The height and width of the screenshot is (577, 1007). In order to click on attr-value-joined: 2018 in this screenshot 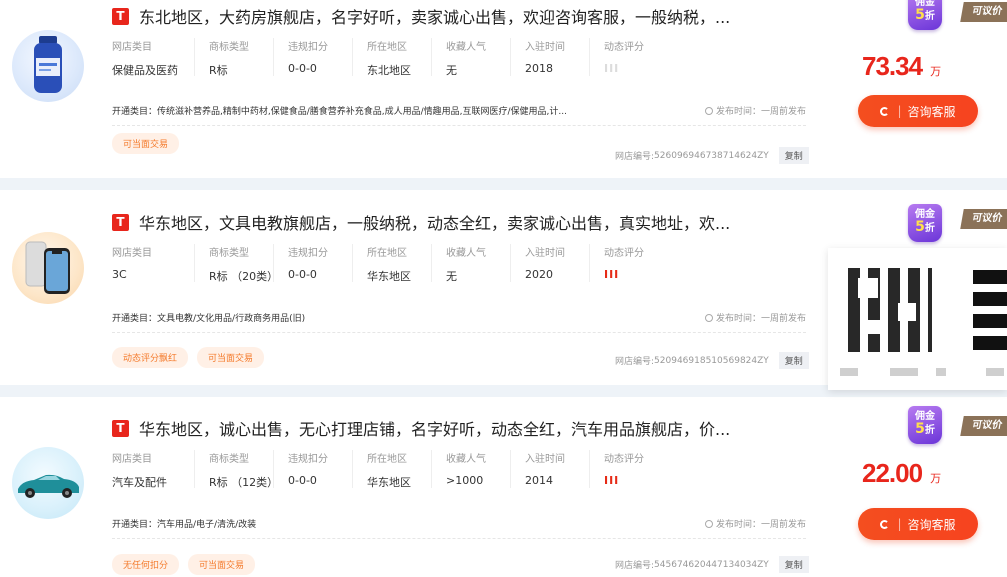, I will do `click(539, 68)`.